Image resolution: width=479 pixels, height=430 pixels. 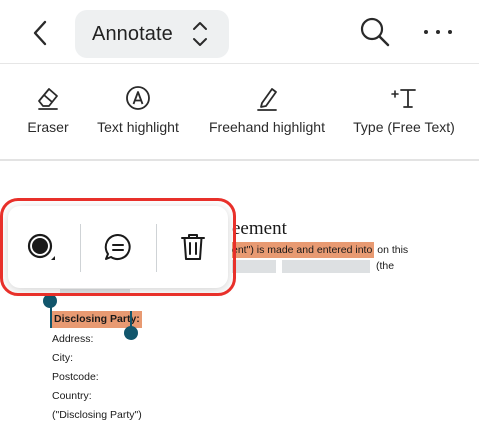 I want to click on mode-selector: Annotate, so click(x=152, y=34).